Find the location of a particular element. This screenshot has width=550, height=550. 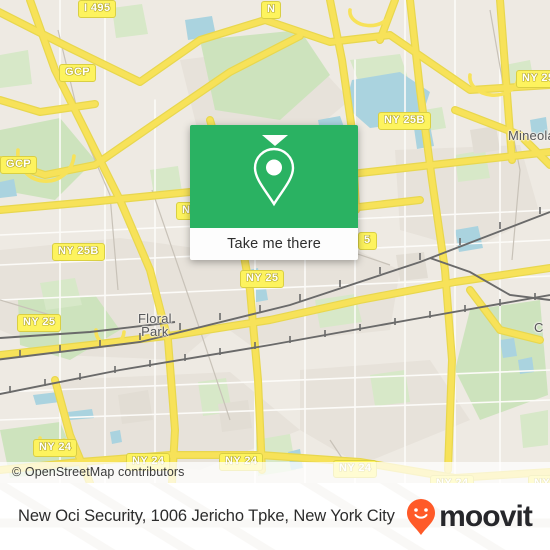

route-shield-gcp-top: GCP is located at coordinates (78, 73).